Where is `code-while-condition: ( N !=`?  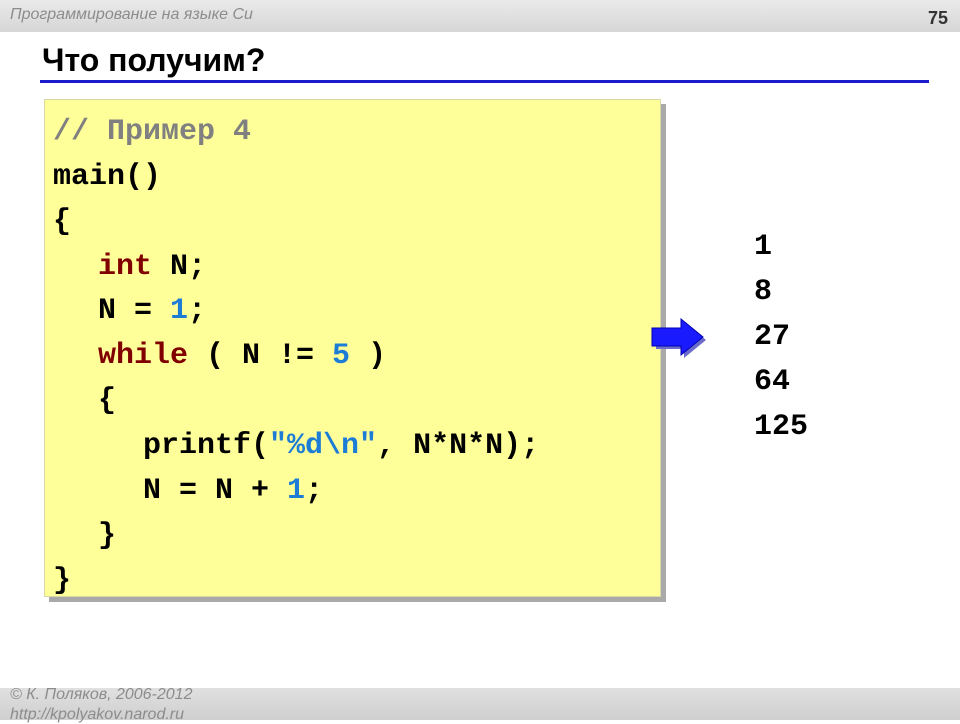 code-while-condition: ( N != is located at coordinates (260, 356).